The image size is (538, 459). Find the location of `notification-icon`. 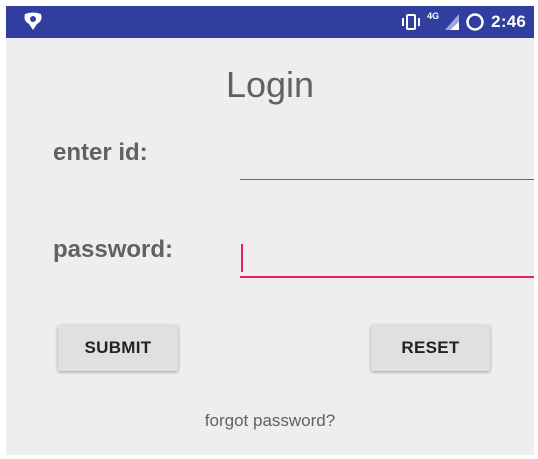

notification-icon is located at coordinates (33, 21).